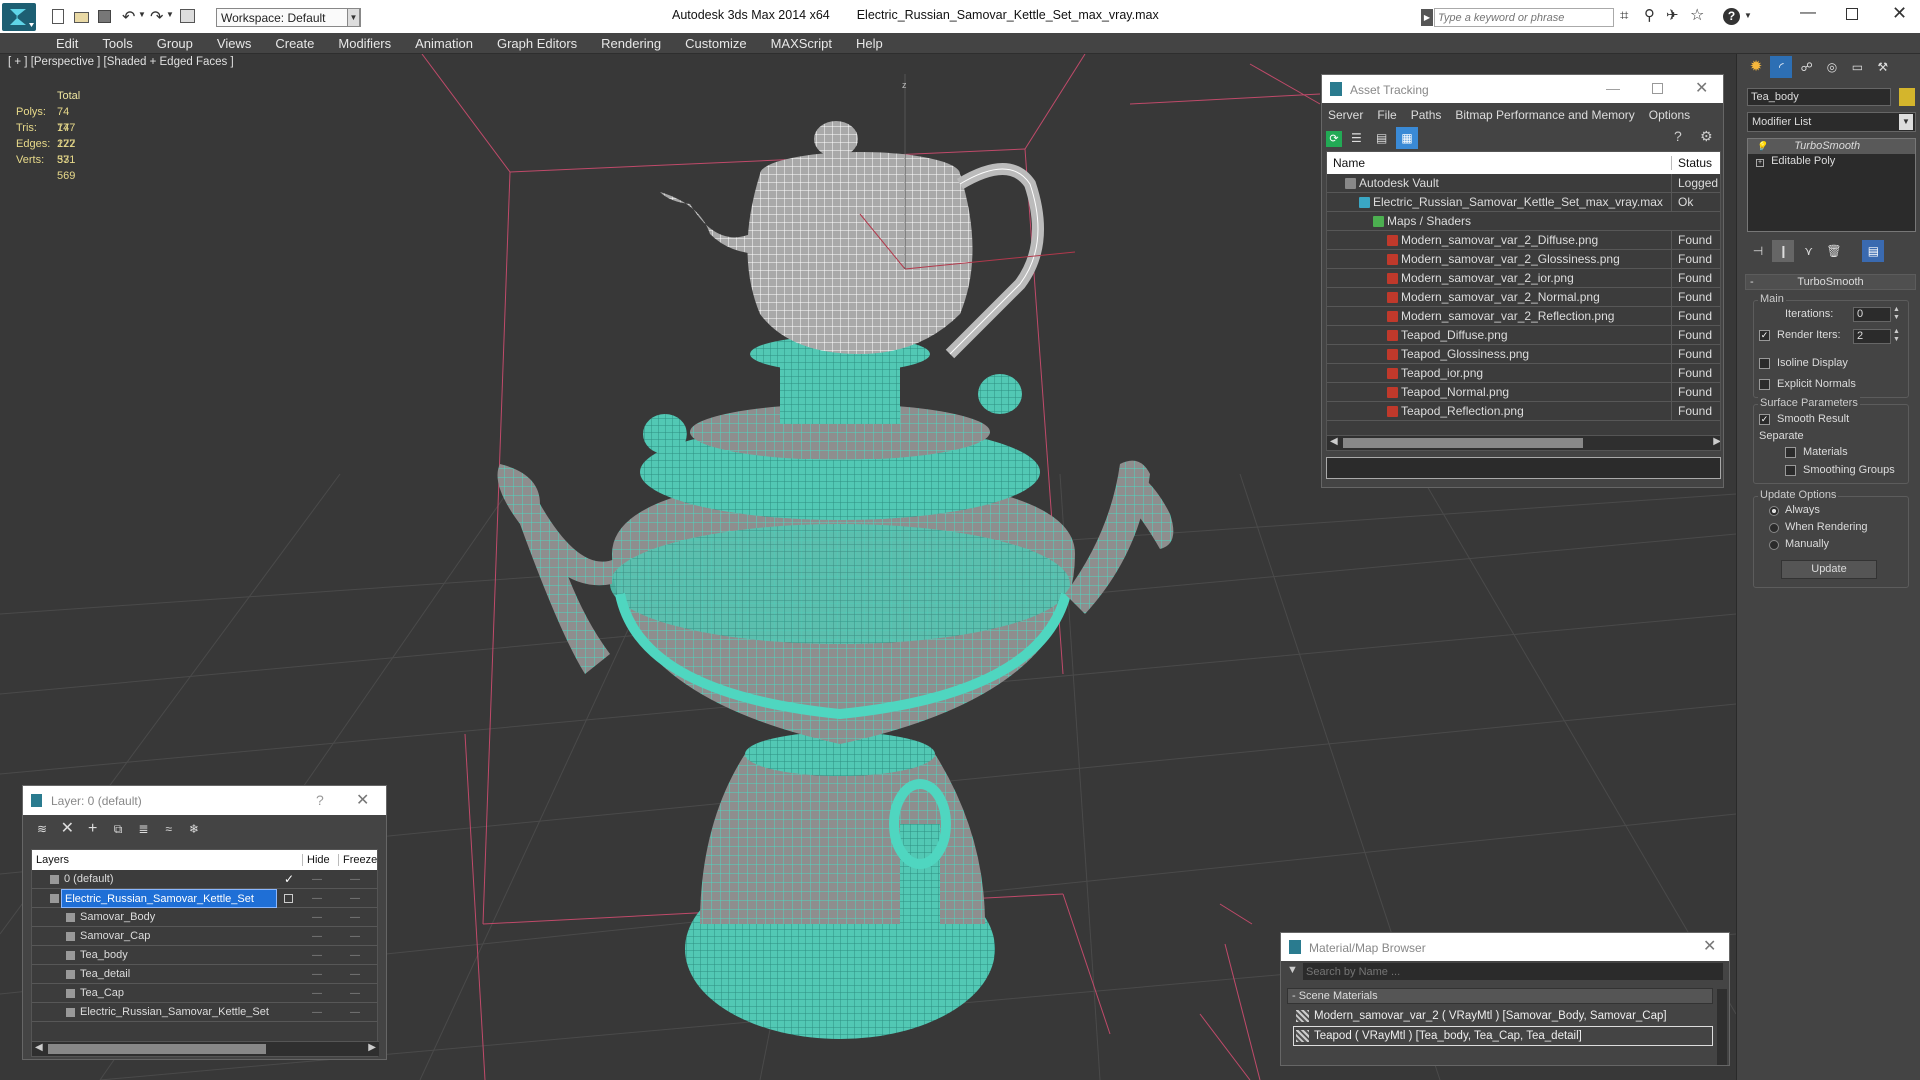  Describe the element at coordinates (1356, 138) in the screenshot. I see `list-view-icon: ☰` at that location.